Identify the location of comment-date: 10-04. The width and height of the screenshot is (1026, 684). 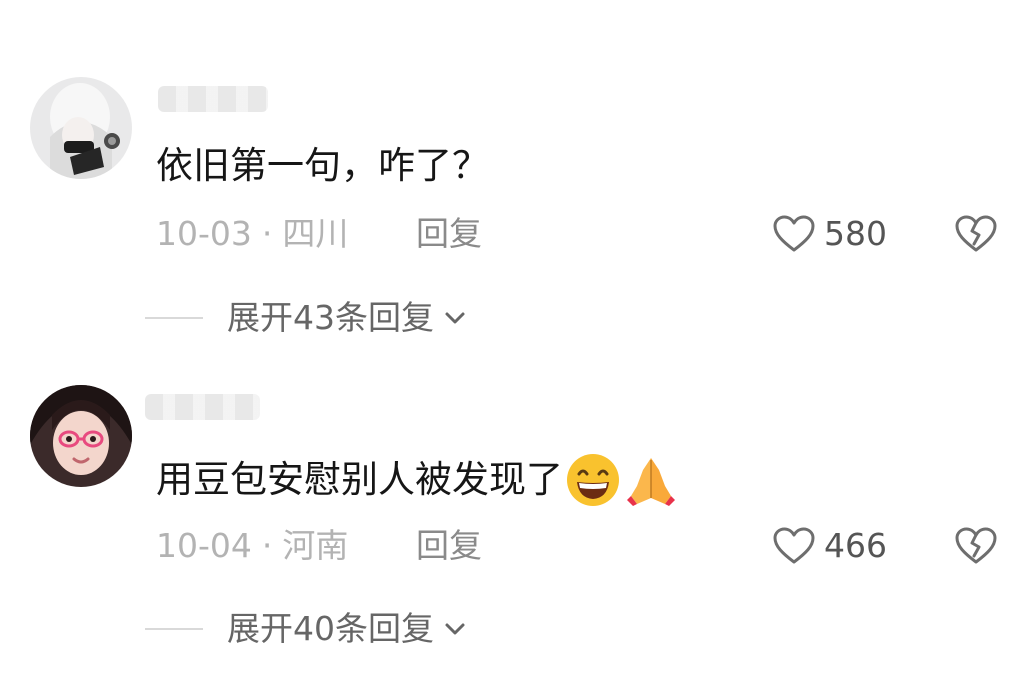
(204, 545).